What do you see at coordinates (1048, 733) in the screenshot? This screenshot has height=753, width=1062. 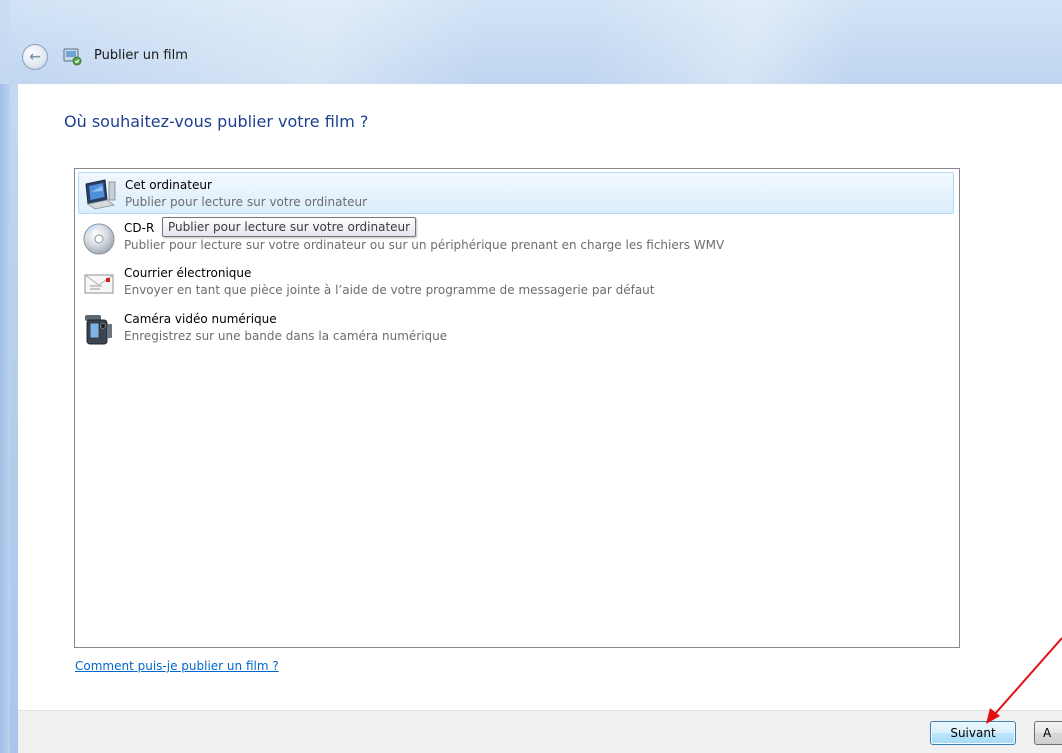 I see `cancel-button: A` at bounding box center [1048, 733].